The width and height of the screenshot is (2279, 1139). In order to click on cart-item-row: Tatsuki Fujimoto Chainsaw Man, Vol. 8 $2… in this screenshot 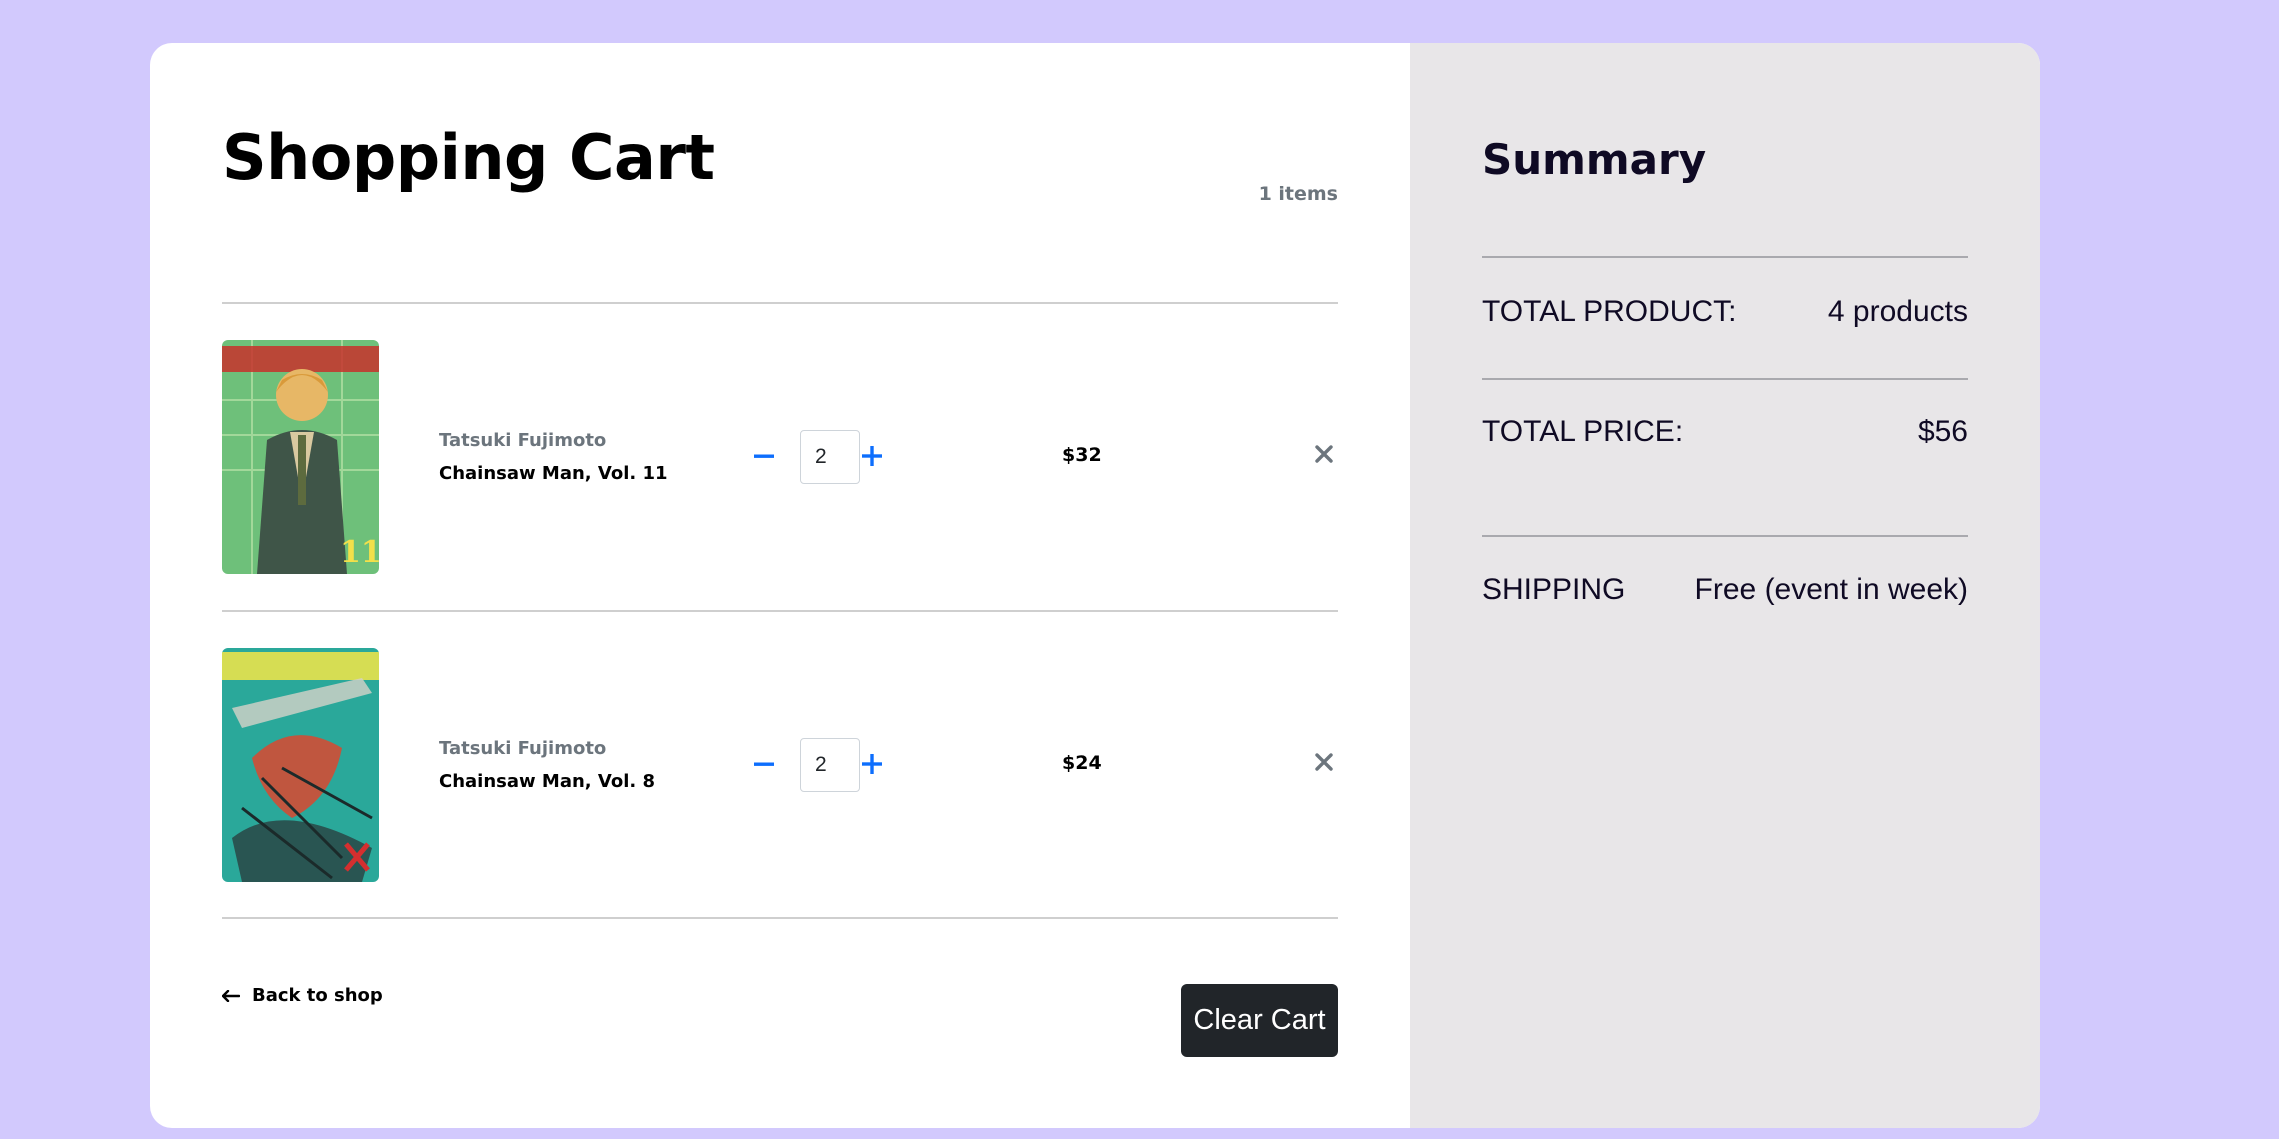, I will do `click(780, 765)`.